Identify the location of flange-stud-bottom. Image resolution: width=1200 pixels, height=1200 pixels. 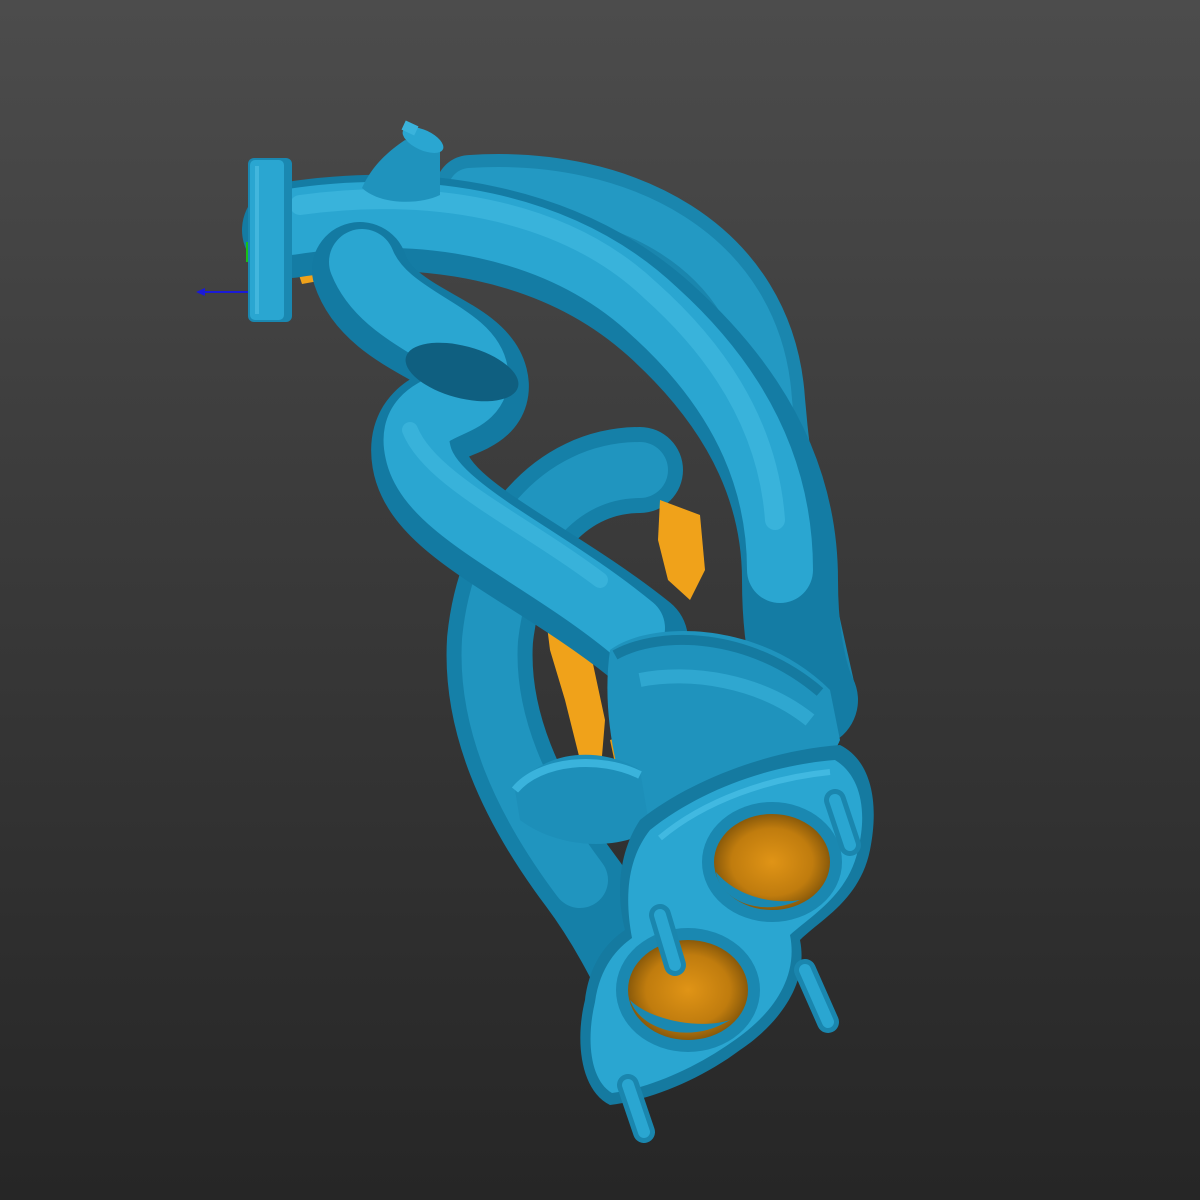
(636, 1108).